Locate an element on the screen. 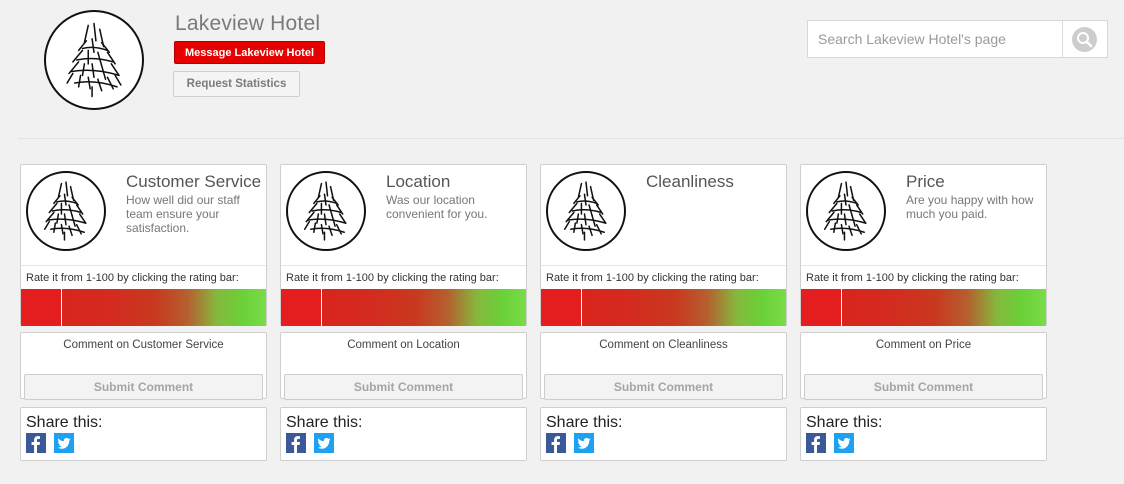 Image resolution: width=1124 pixels, height=484 pixels. card-title: Cleanliness is located at coordinates (690, 181).